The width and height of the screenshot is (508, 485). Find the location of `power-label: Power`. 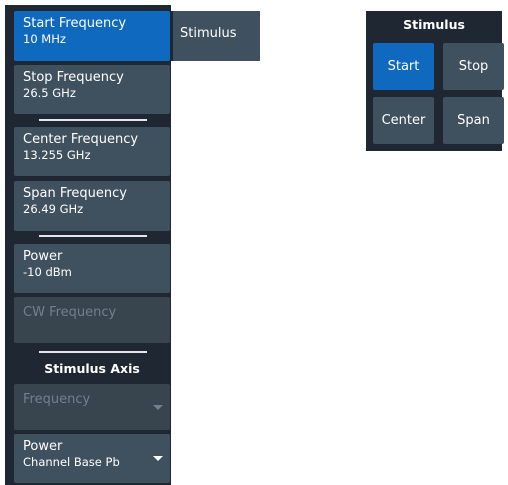

power-label: Power is located at coordinates (43, 256).